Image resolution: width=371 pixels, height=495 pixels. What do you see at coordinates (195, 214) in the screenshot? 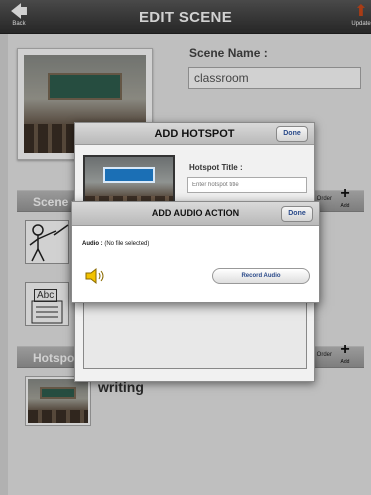
I see `add-audio-header: ADD AUDIO ACTION Done` at bounding box center [195, 214].